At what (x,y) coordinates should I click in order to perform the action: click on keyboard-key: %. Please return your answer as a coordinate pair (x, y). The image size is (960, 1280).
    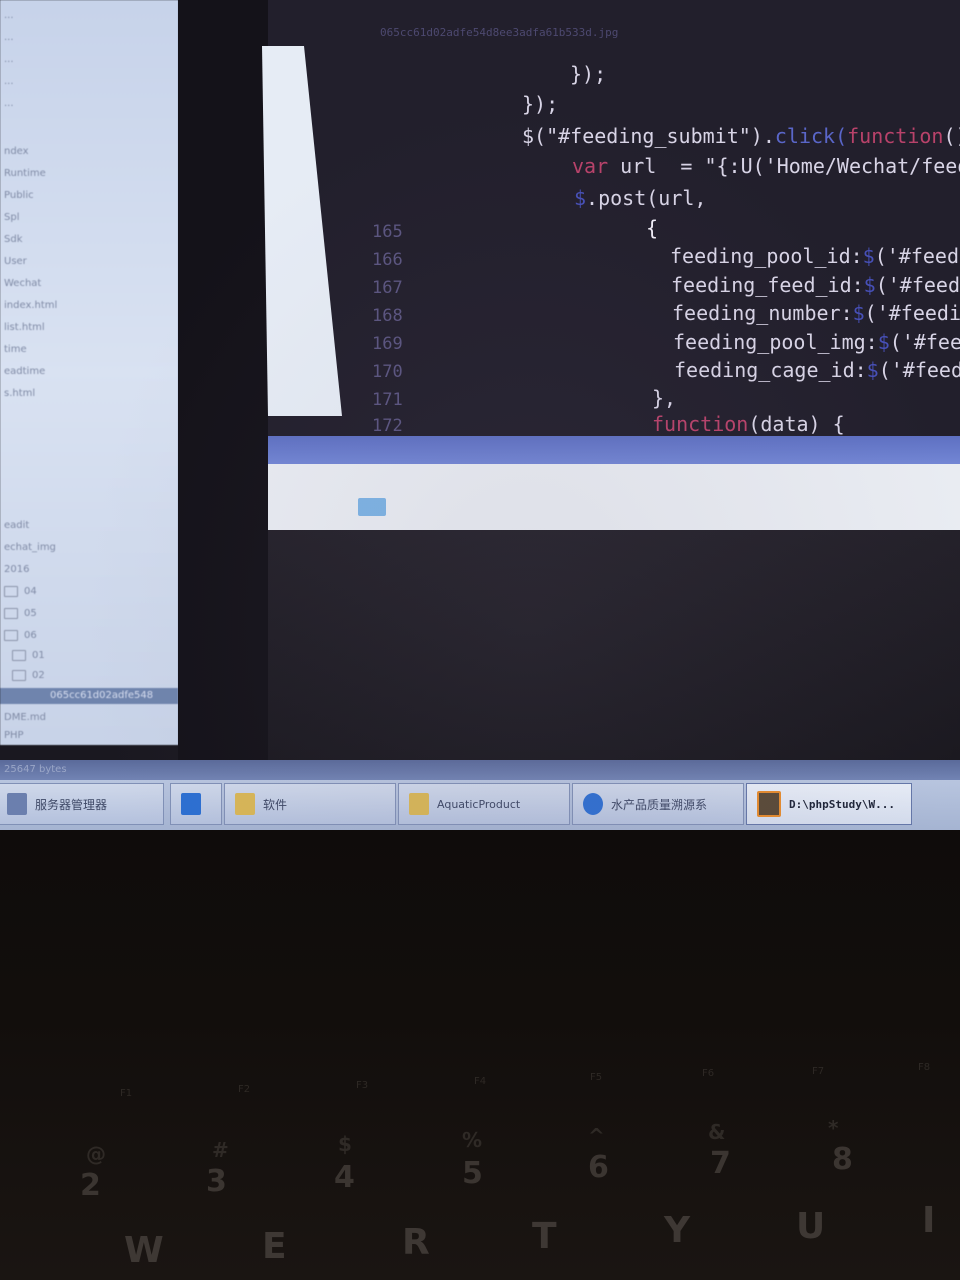
    Looking at the image, I should click on (472, 1140).